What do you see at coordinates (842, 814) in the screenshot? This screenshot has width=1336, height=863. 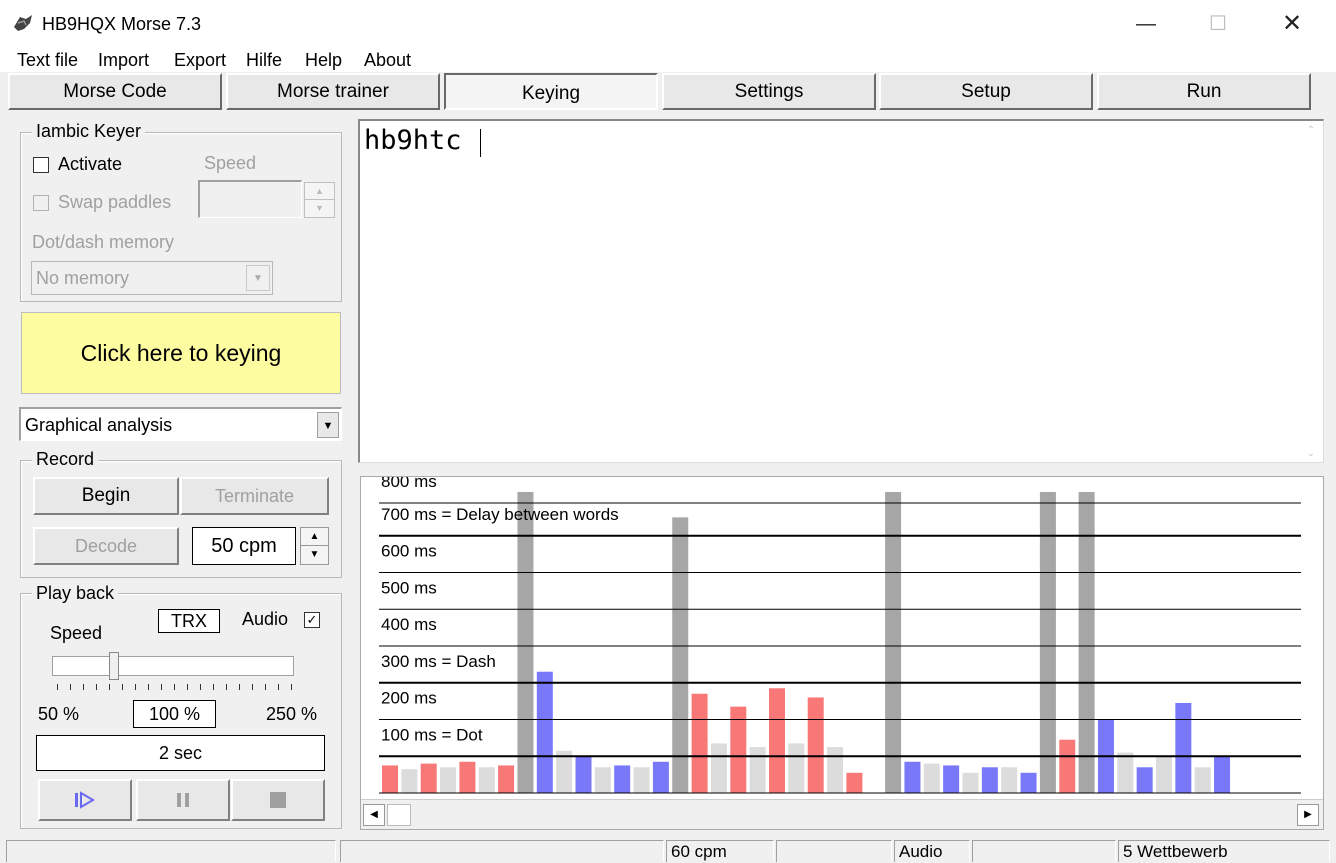 I see `chart-hscrollbar: ◀ ▶` at bounding box center [842, 814].